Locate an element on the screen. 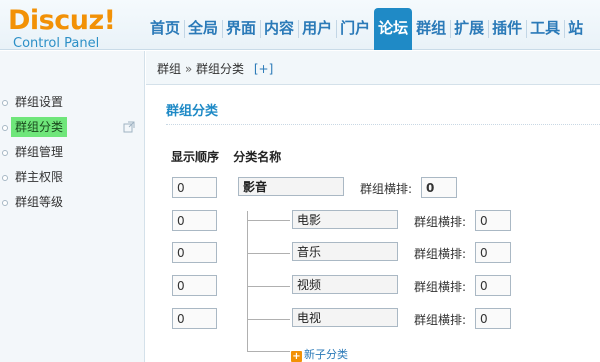 This screenshot has height=362, width=600. nav-tab-extended: 扩展 is located at coordinates (469, 29).